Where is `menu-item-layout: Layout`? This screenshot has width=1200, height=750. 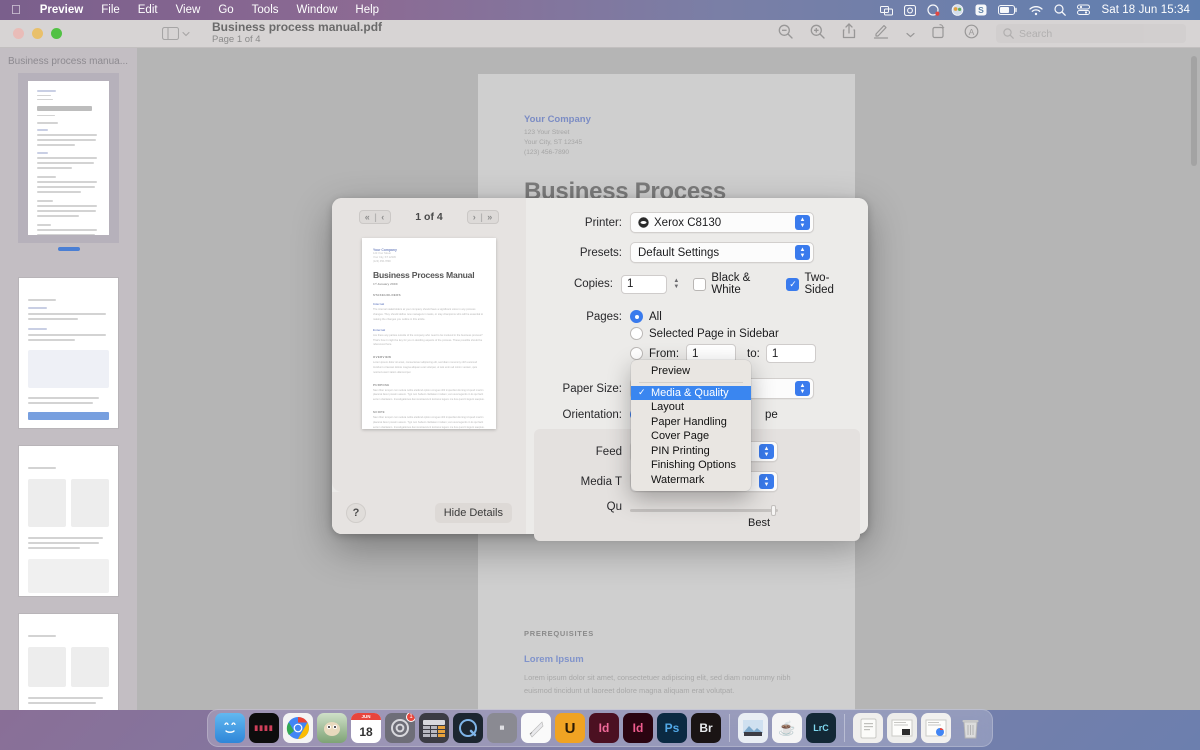
menu-item-layout: Layout is located at coordinates (691, 407).